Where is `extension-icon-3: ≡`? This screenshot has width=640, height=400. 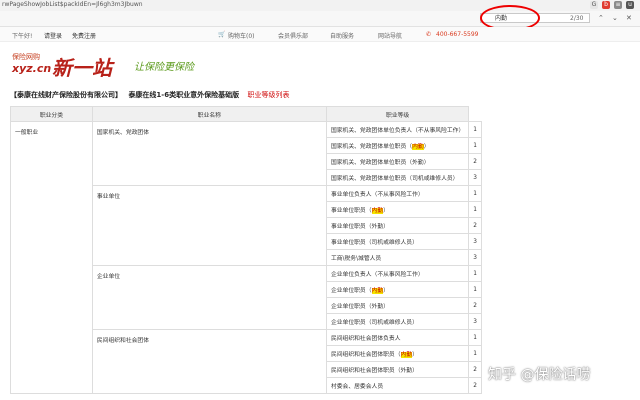 extension-icon-3: ≡ is located at coordinates (618, 5).